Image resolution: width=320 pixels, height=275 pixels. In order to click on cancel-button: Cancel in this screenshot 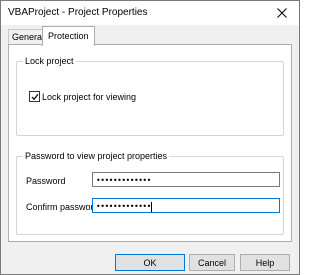, I will do `click(212, 262)`.